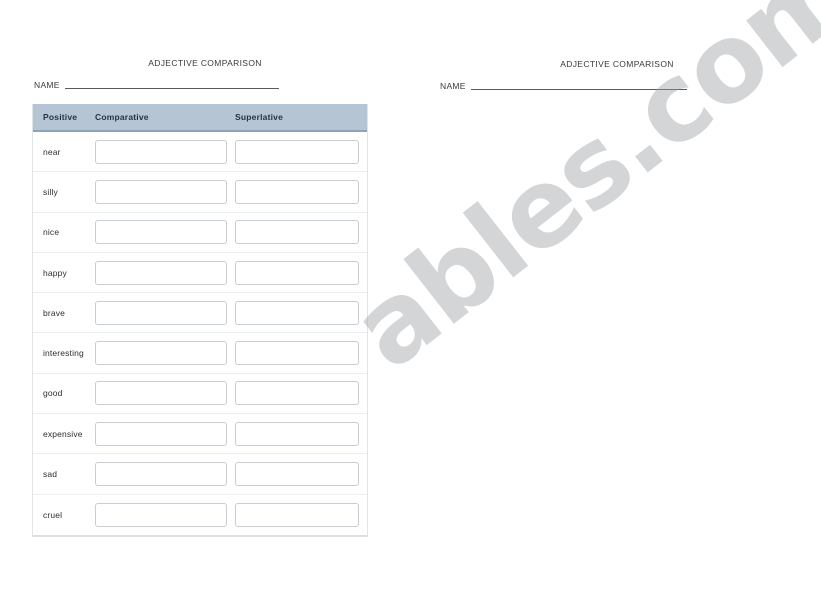 The width and height of the screenshot is (821, 595). Describe the element at coordinates (51, 232) in the screenshot. I see `adjective-positive: nice` at that location.